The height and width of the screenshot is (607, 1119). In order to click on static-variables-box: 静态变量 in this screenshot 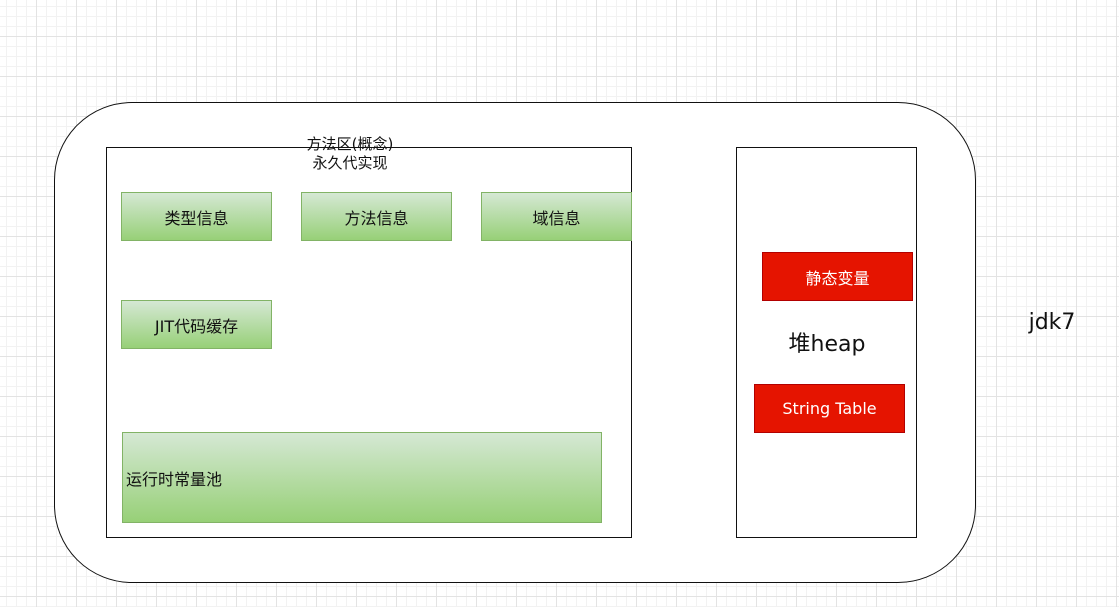, I will do `click(837, 276)`.